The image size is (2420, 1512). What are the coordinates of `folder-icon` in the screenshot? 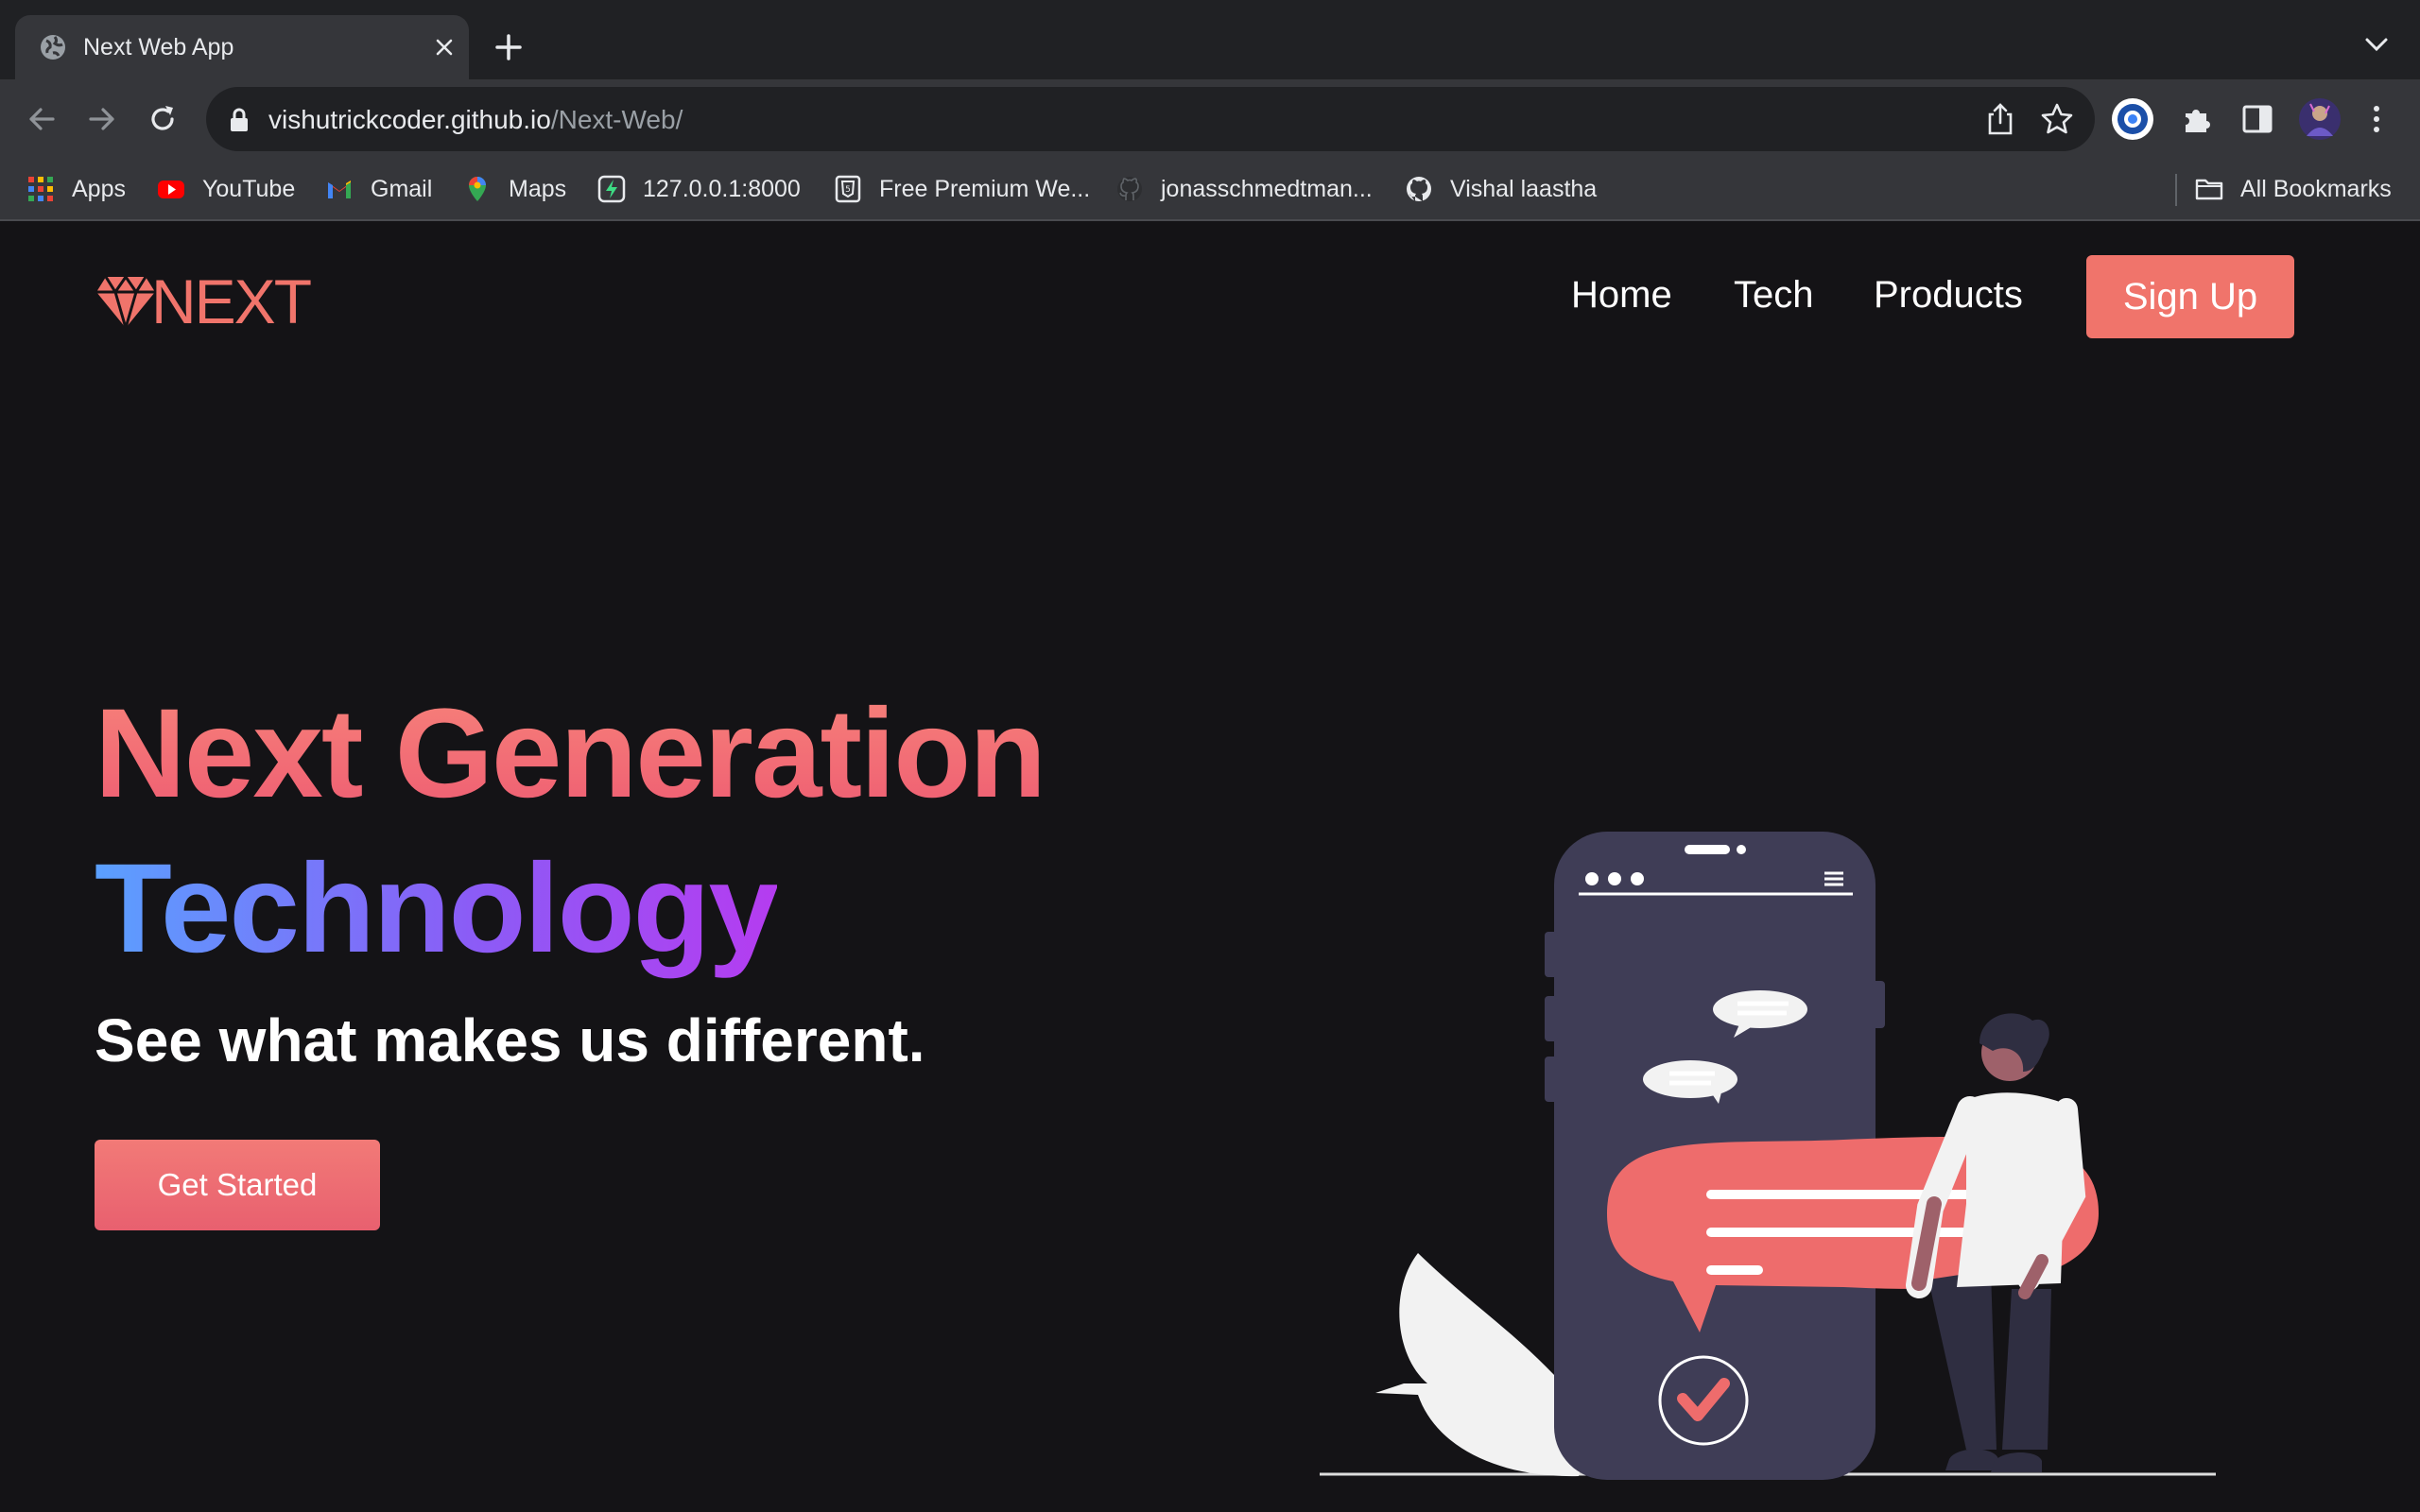 It's located at (2209, 189).